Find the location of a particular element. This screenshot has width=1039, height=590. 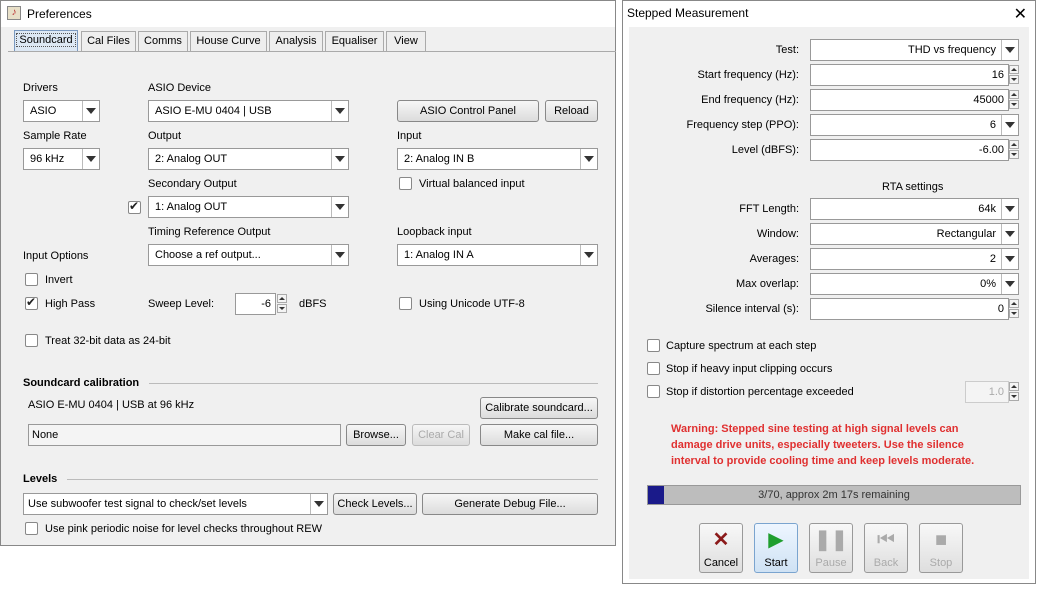

test-select: THD vs frequency is located at coordinates (914, 50).